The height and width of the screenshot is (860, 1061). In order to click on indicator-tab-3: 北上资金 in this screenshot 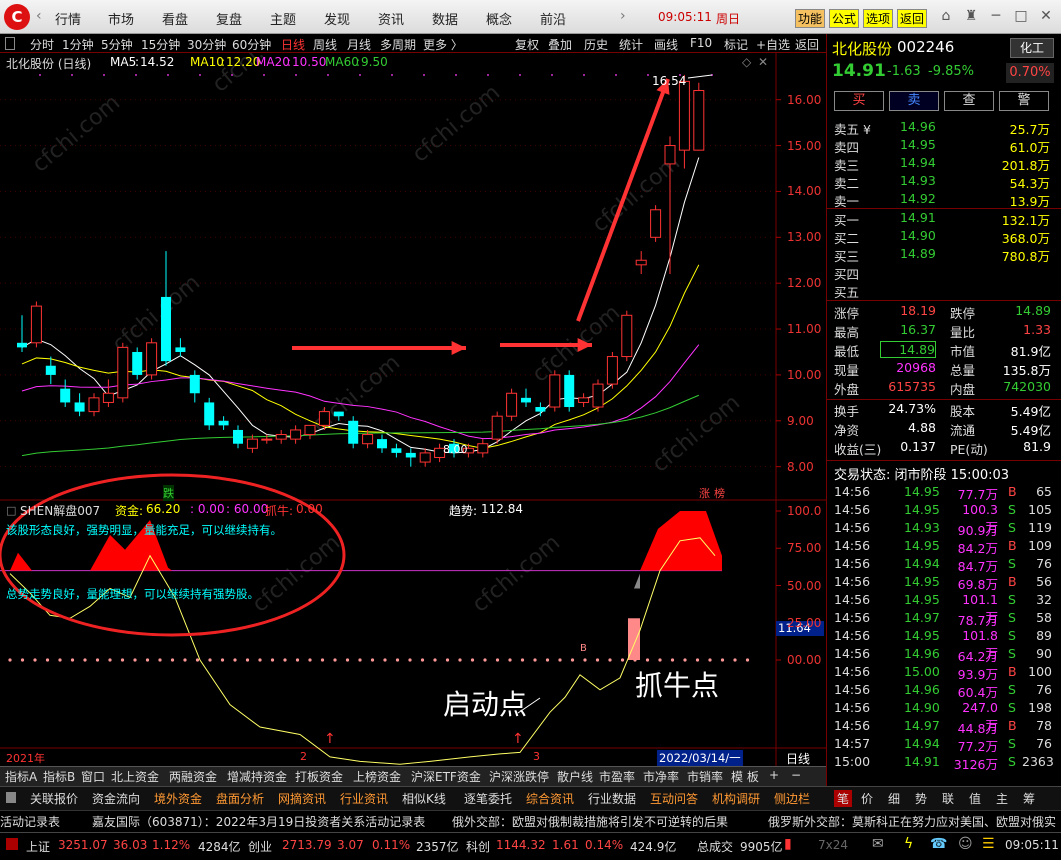, I will do `click(135, 776)`.